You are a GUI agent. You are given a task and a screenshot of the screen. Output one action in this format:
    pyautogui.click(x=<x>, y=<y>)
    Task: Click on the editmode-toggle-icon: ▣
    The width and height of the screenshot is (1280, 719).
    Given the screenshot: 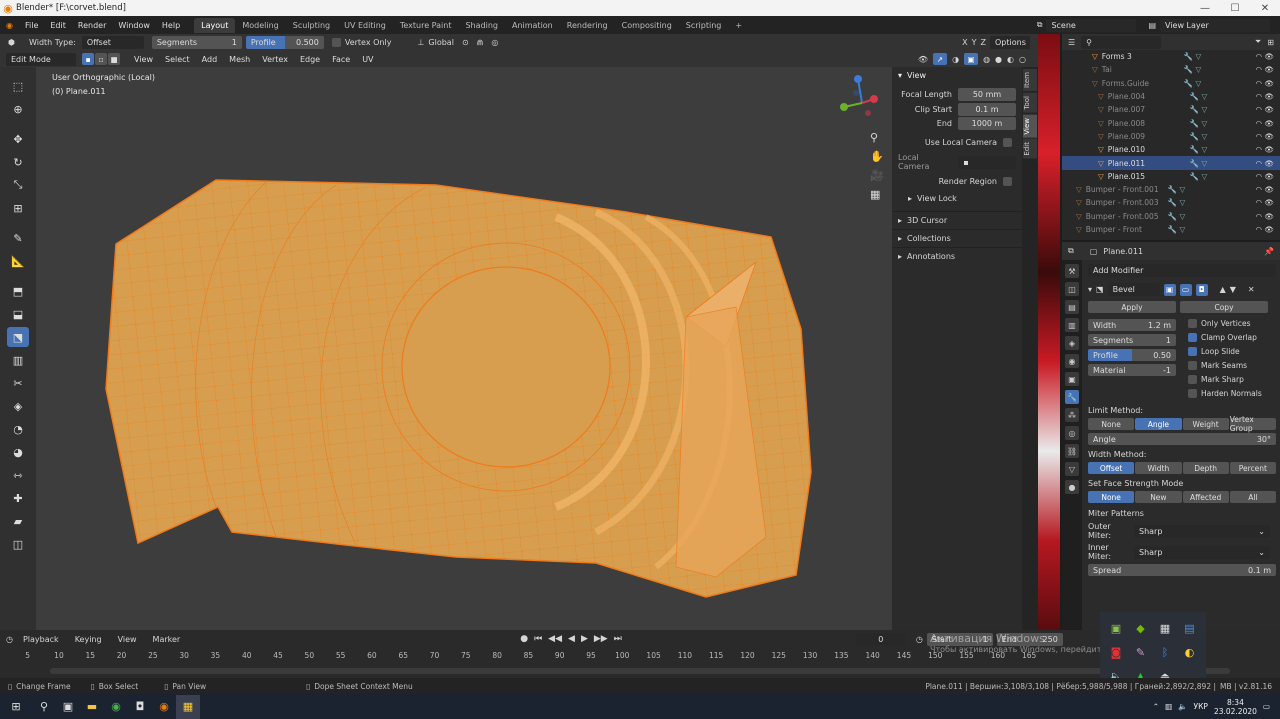 What is the action you would take?
    pyautogui.click(x=1169, y=289)
    